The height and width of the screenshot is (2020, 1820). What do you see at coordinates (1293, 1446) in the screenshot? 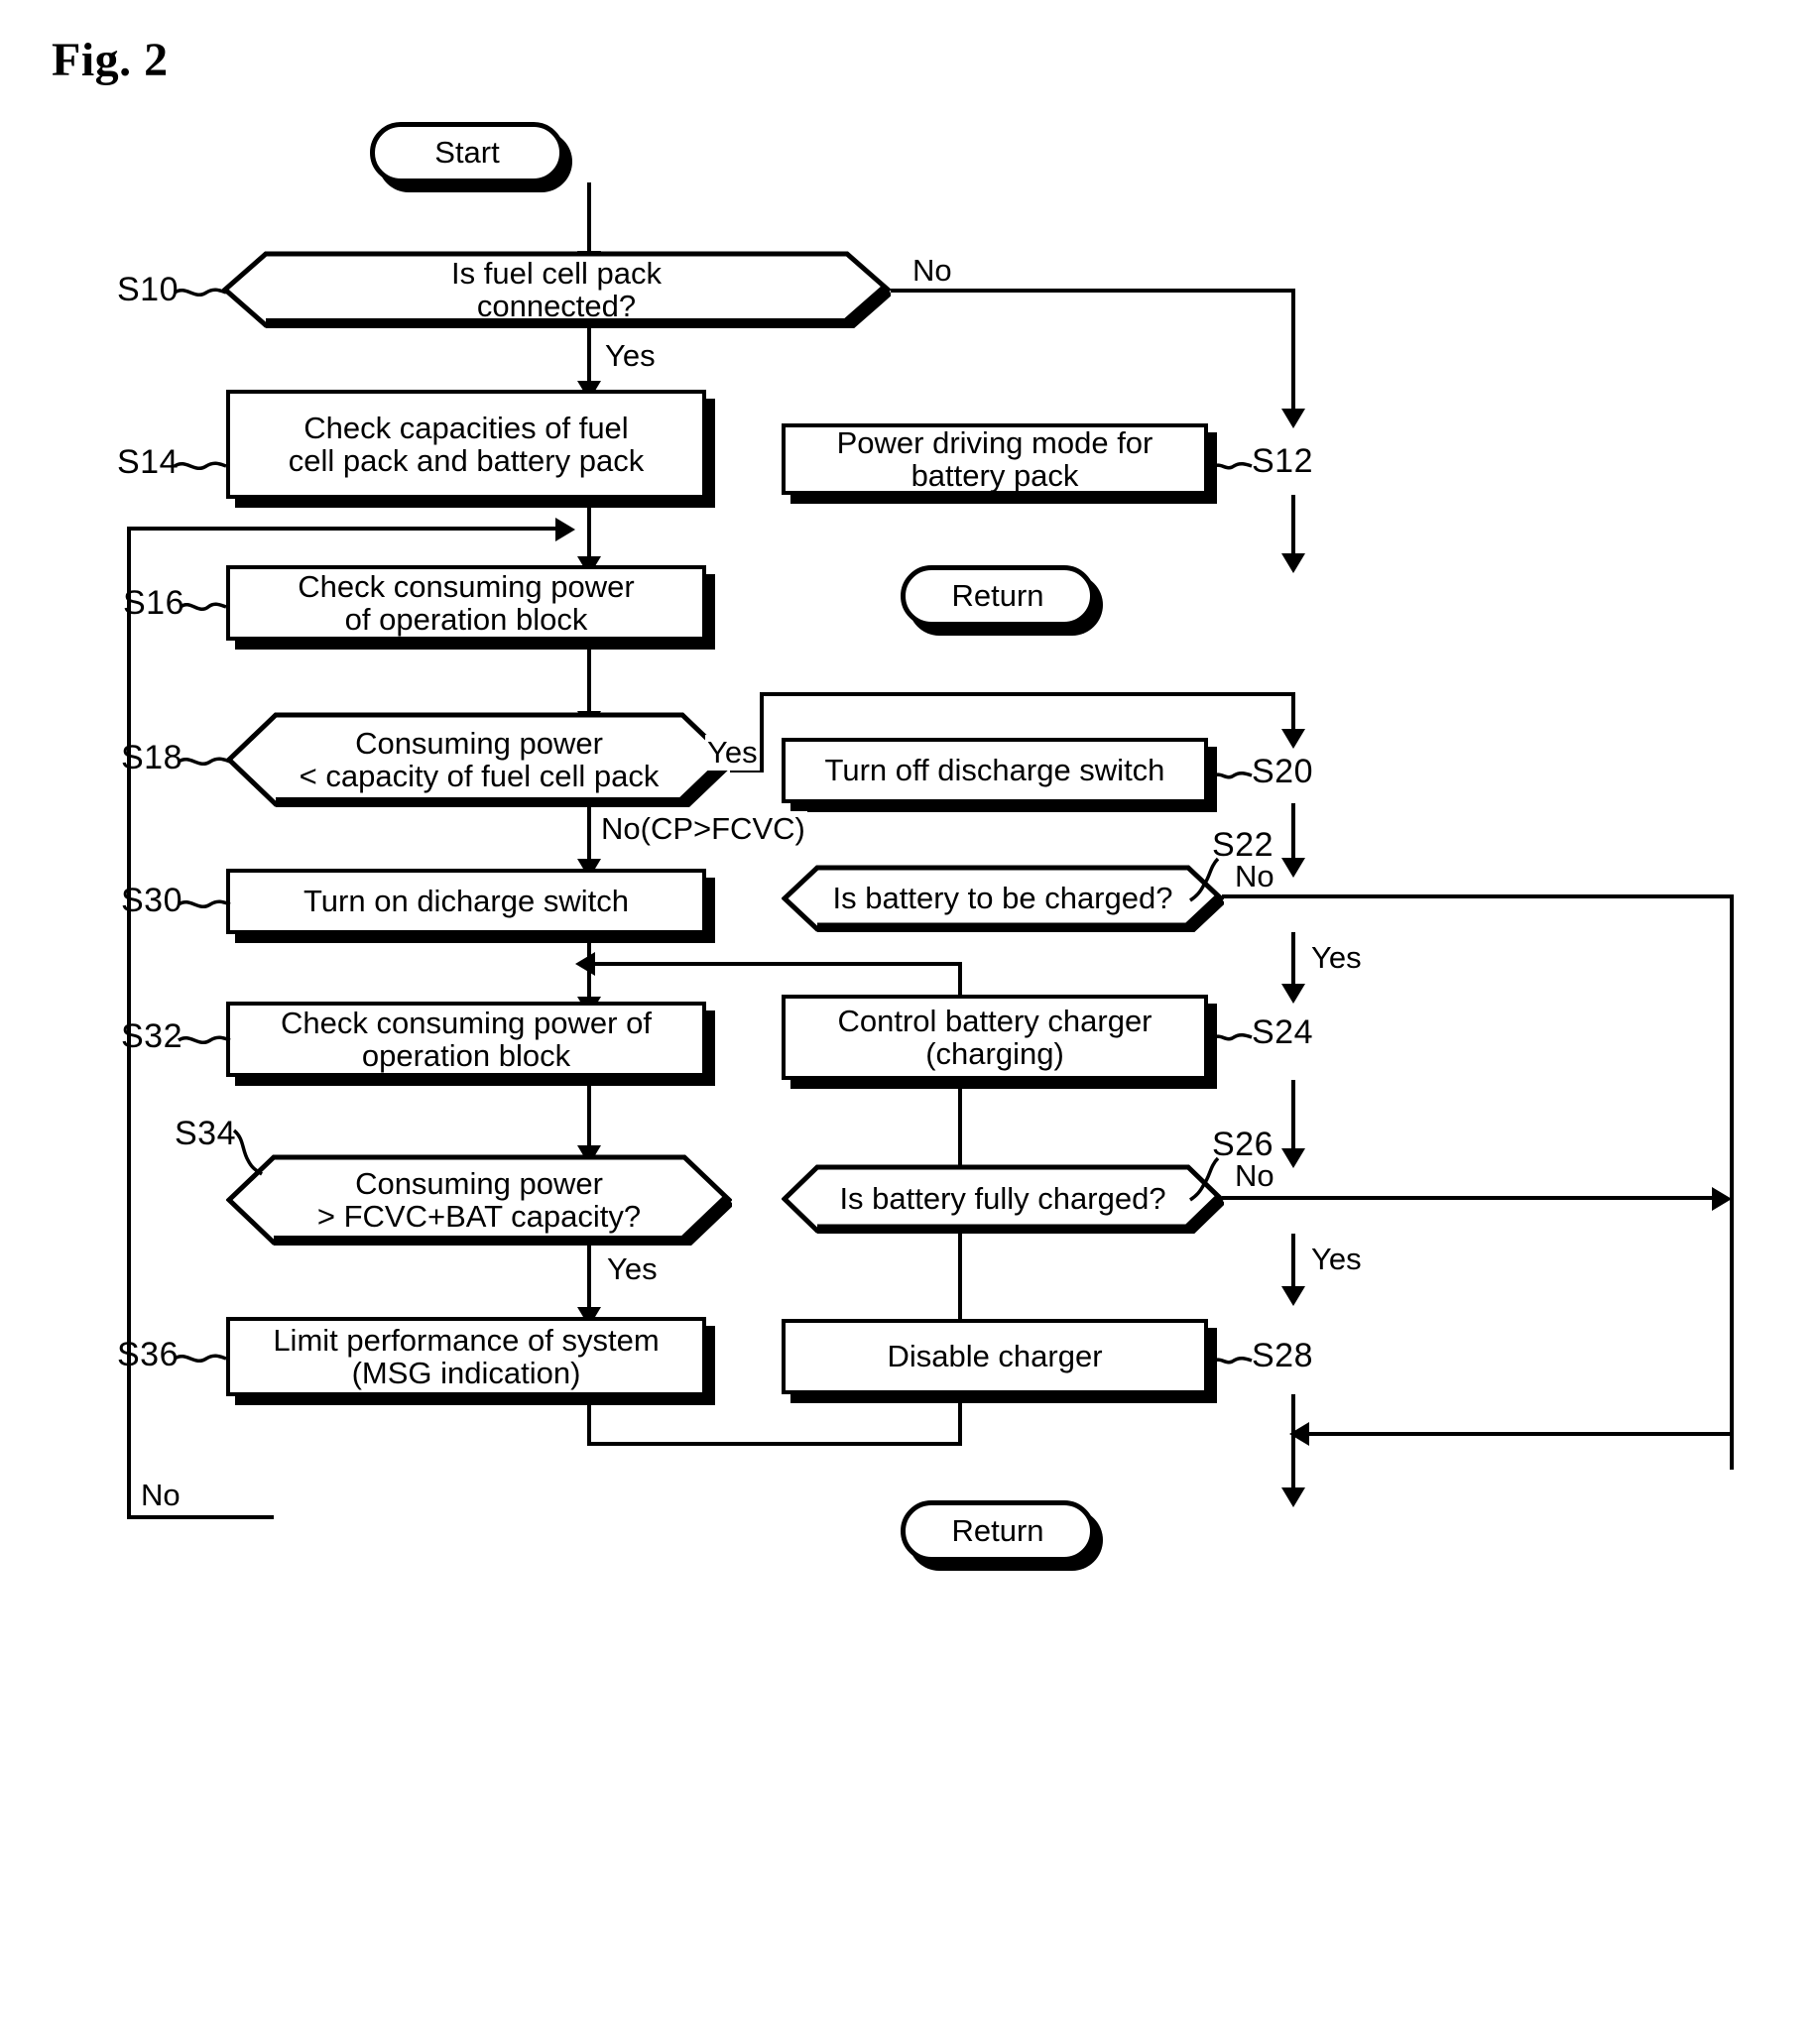
I see `connector-s28-to-return-bottom` at bounding box center [1293, 1446].